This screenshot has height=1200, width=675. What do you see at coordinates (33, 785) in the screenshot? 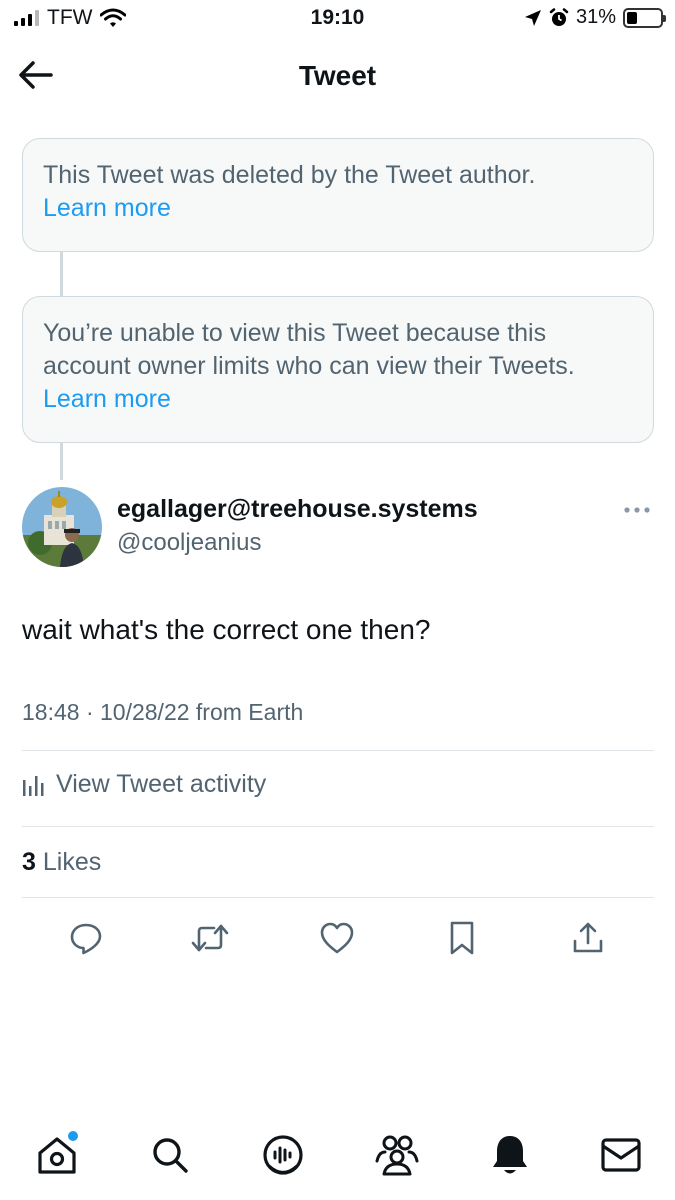
I see `analytics-icon` at bounding box center [33, 785].